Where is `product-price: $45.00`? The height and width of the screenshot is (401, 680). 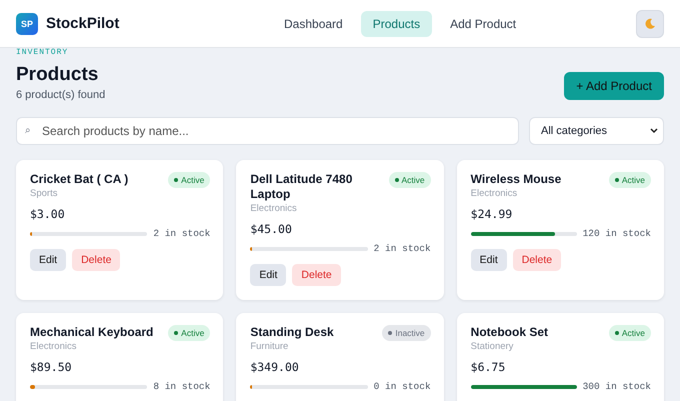
product-price: $45.00 is located at coordinates (271, 229).